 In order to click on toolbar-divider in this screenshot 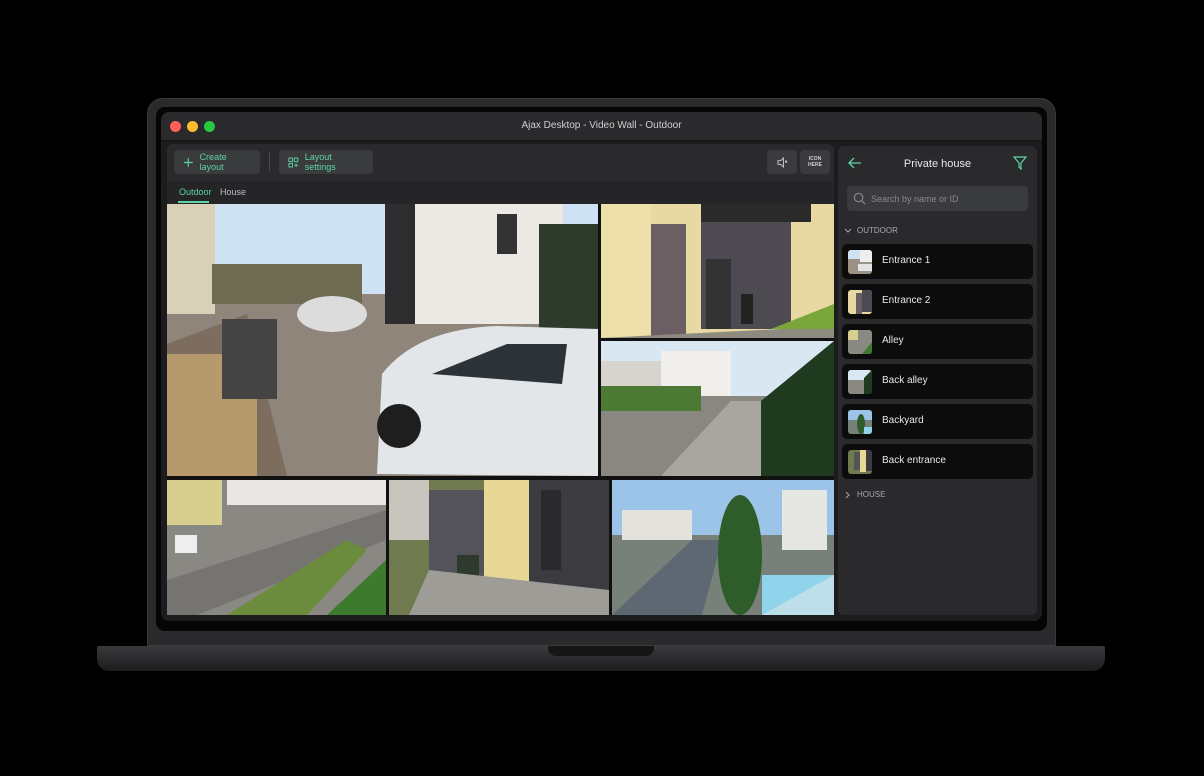, I will do `click(269, 162)`.